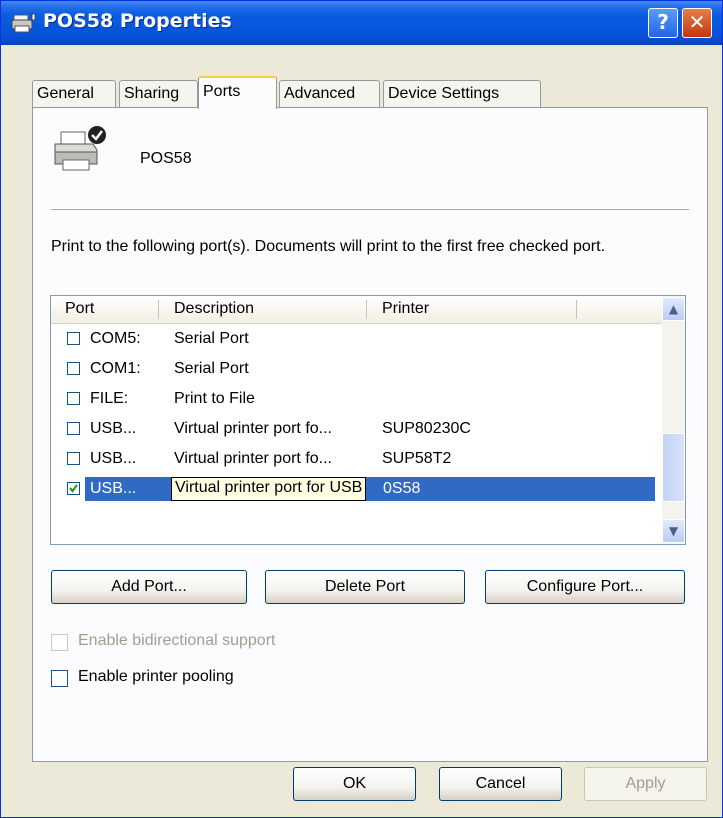 This screenshot has width=723, height=818. What do you see at coordinates (673, 531) in the screenshot?
I see `scroll-down-button: ▼` at bounding box center [673, 531].